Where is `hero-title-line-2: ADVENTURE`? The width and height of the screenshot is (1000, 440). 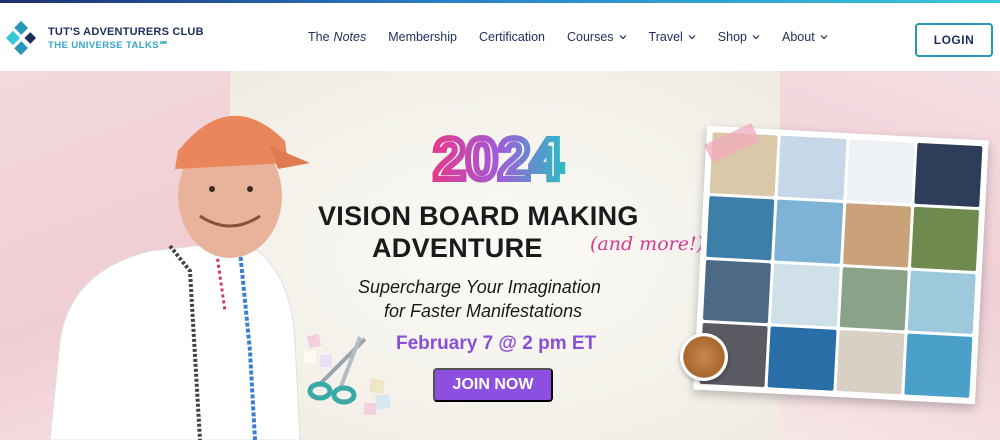 hero-title-line-2: ADVENTURE is located at coordinates (457, 248).